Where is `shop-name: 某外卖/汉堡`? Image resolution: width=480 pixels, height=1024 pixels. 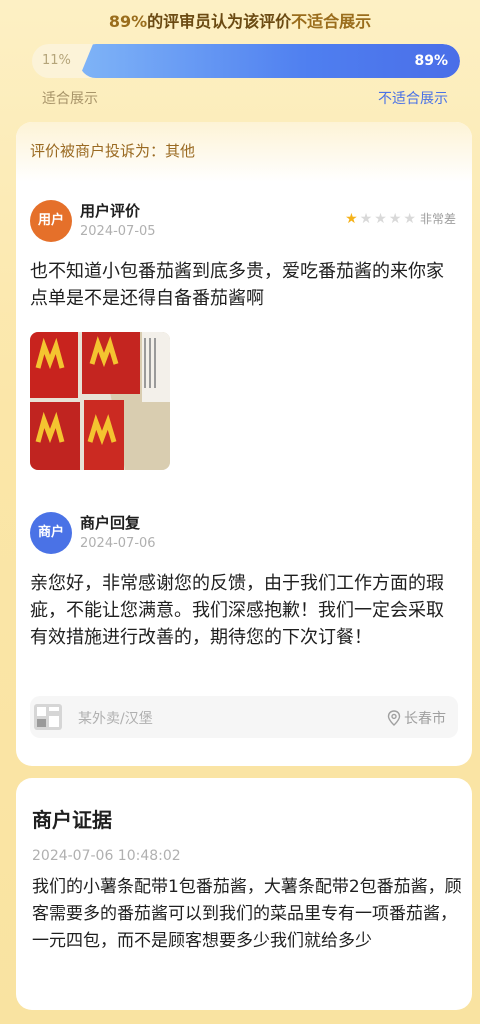
shop-name: 某外卖/汉堡 is located at coordinates (115, 719).